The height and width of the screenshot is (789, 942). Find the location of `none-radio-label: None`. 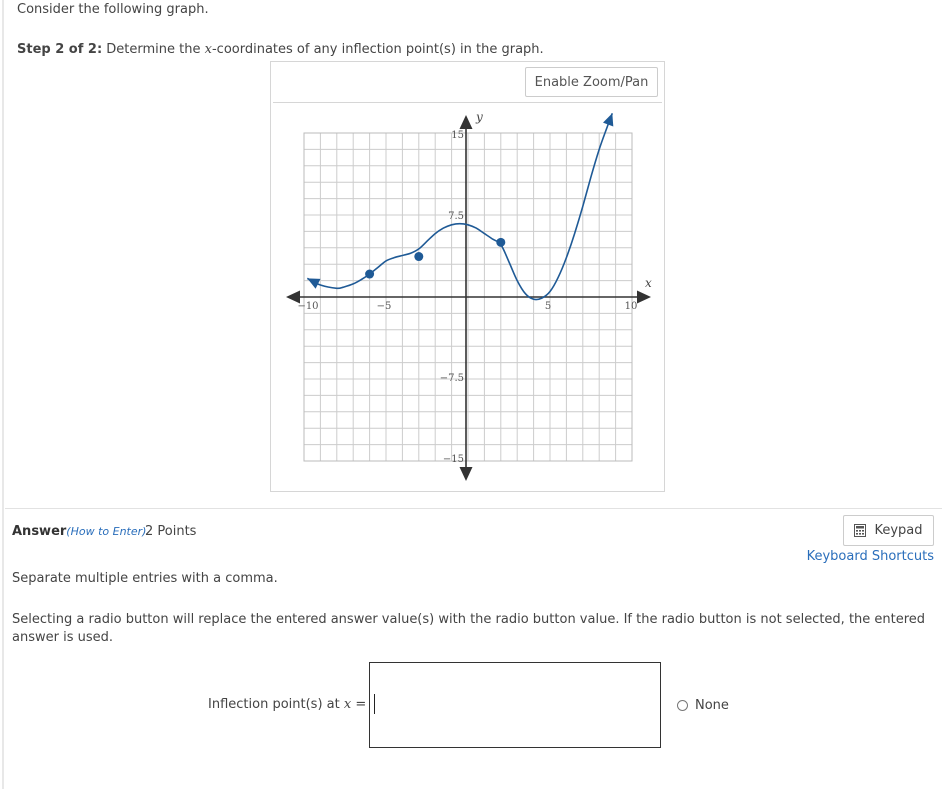

none-radio-label: None is located at coordinates (712, 705).